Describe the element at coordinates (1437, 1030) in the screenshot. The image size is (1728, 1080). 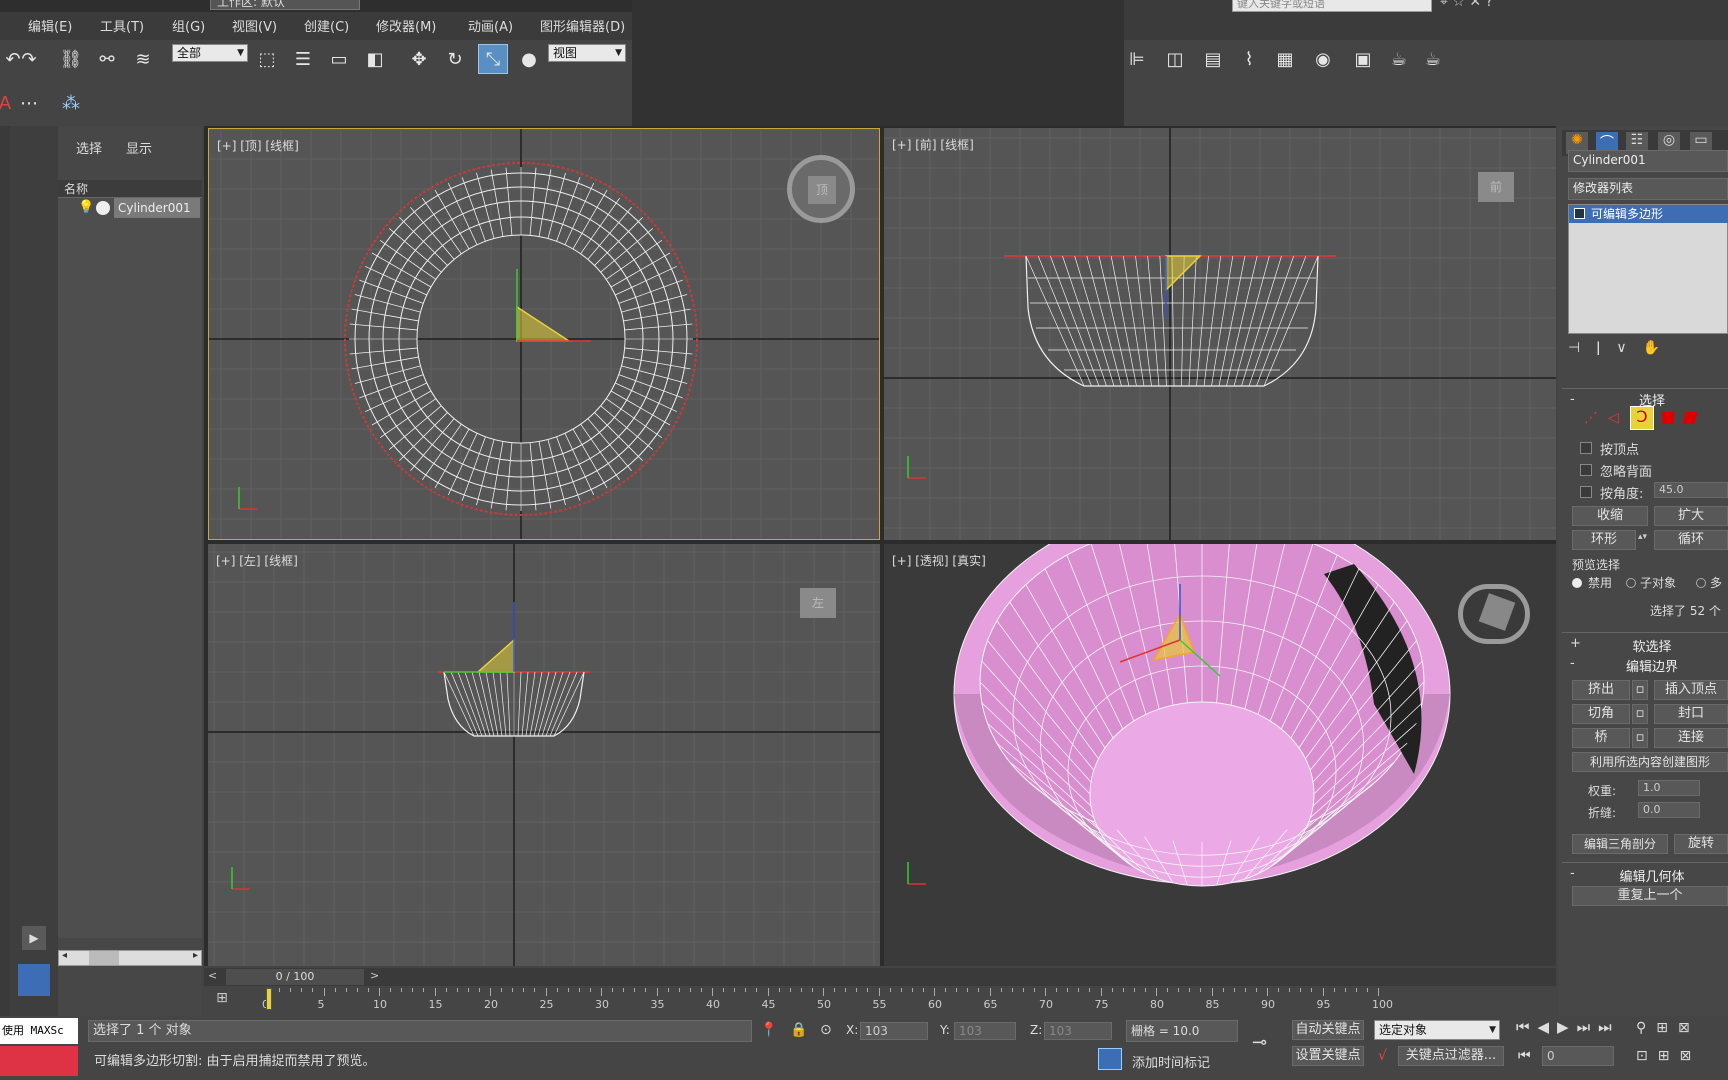
I see `key-mode-dropdown: 选定对象` at that location.